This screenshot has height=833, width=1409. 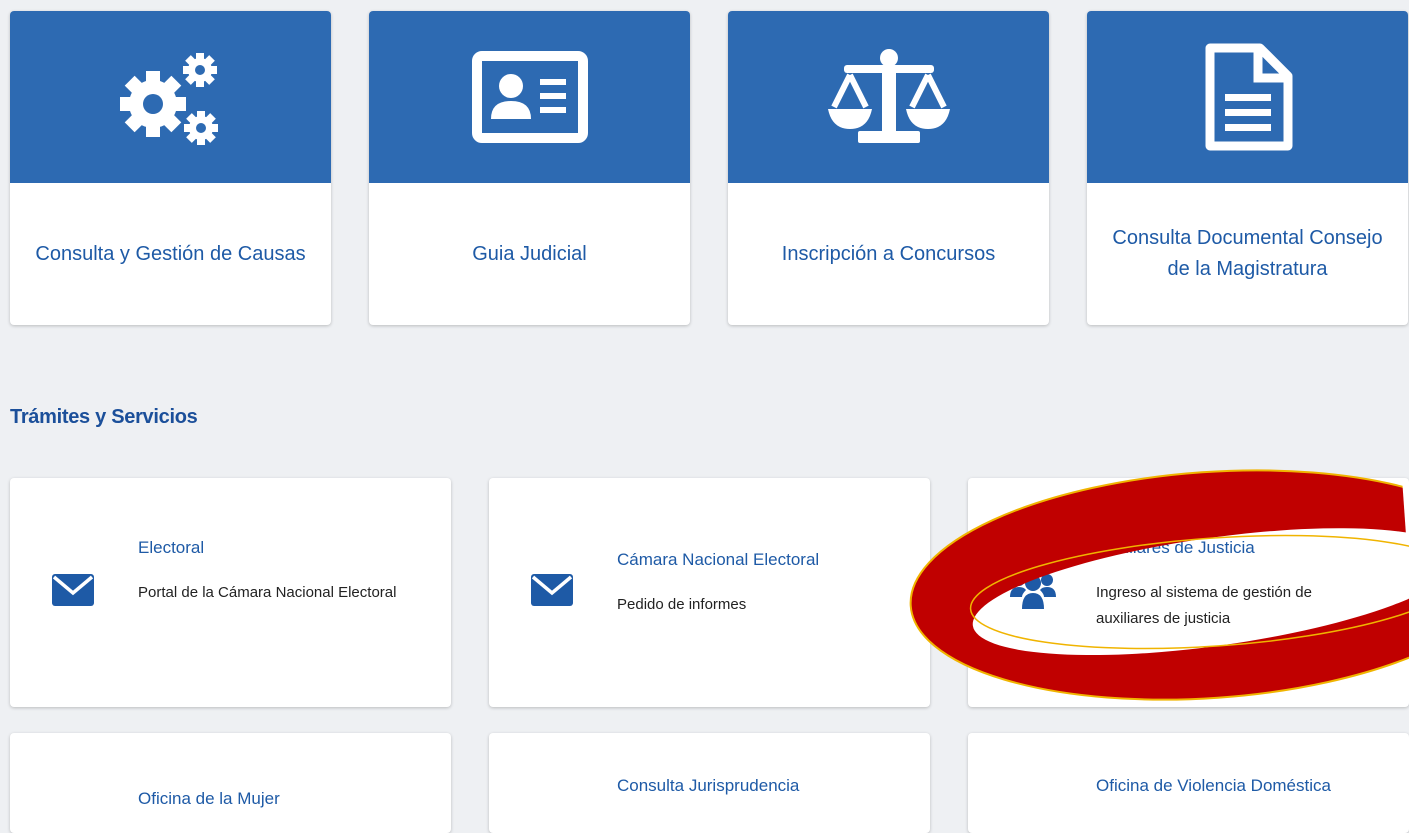 I want to click on section-title: Trámites y Servicios, so click(x=104, y=417).